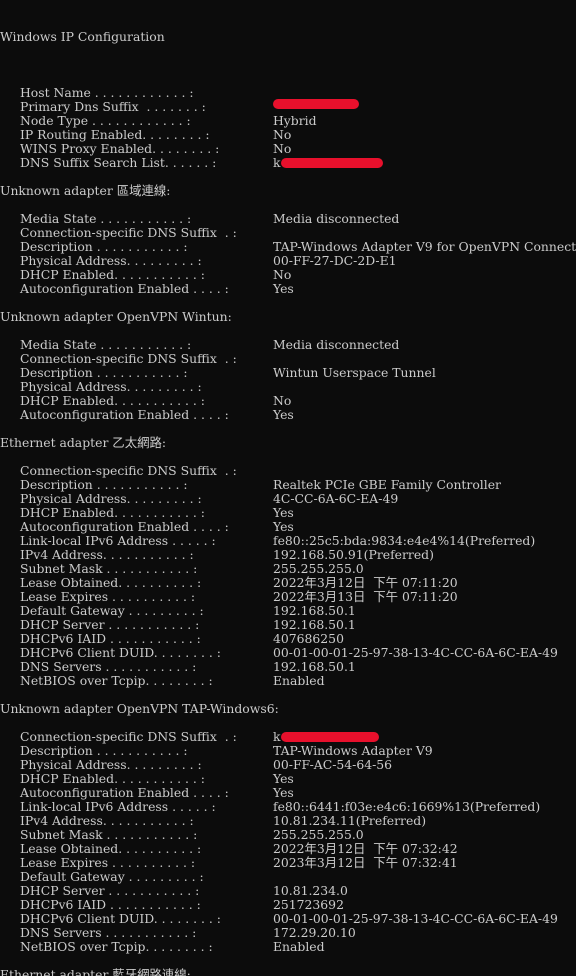 Image resolution: width=576 pixels, height=976 pixels. What do you see at coordinates (308, 638) in the screenshot?
I see `config-value: 407686250` at bounding box center [308, 638].